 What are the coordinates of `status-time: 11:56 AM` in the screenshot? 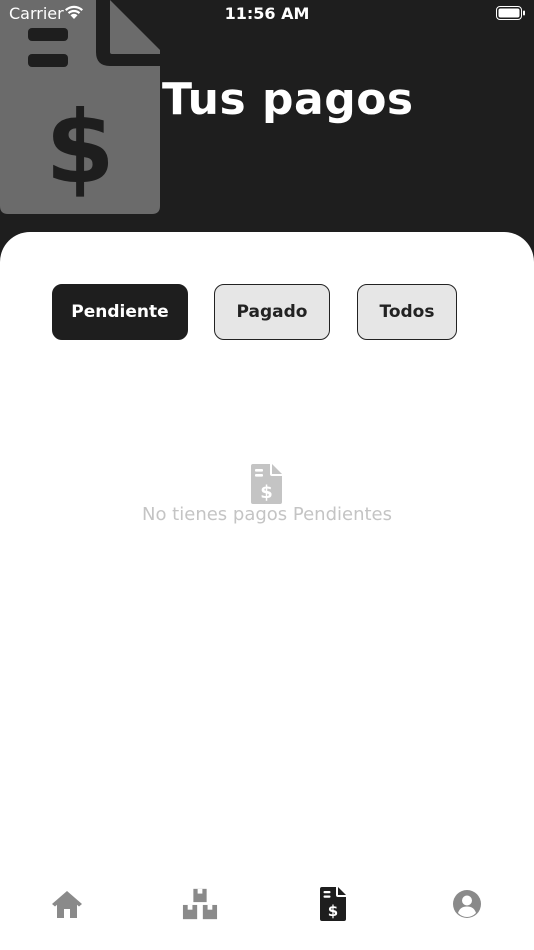 It's located at (267, 13).